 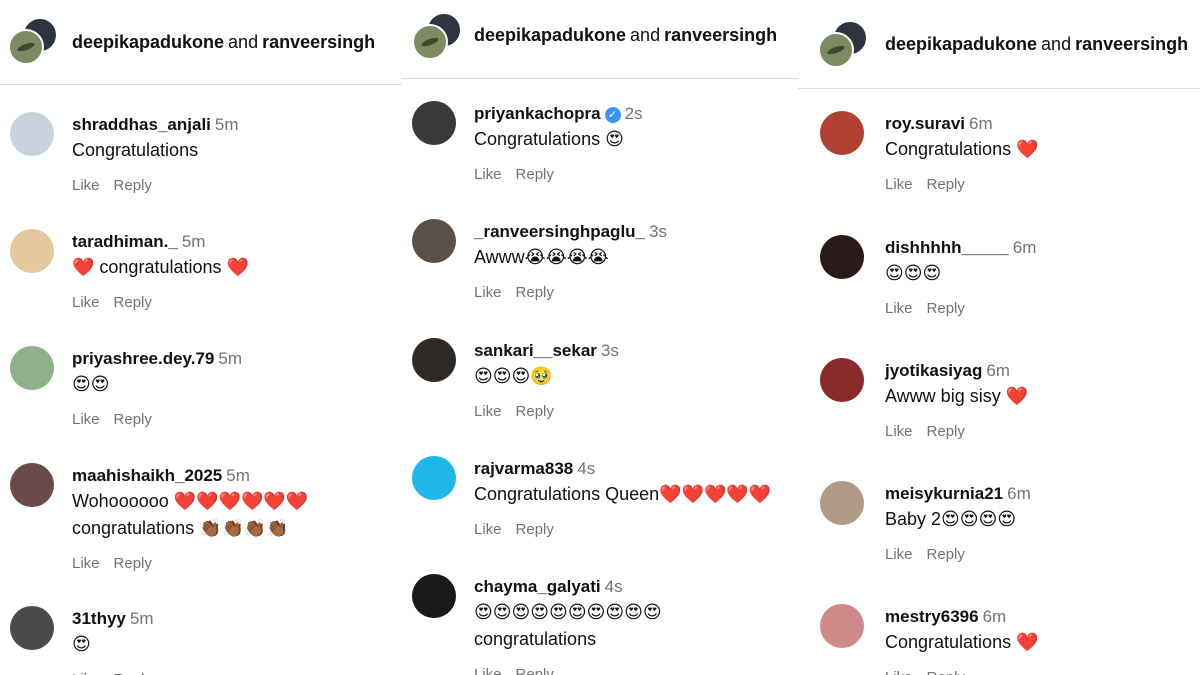 I want to click on comment-text: Awww big sisy ❤️, so click(x=957, y=396).